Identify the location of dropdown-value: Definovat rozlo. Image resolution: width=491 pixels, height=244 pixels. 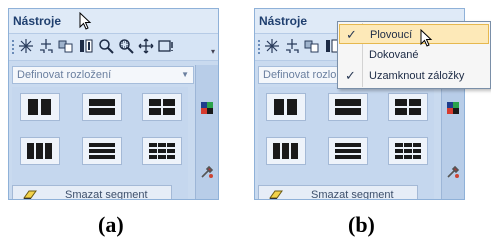
(300, 75).